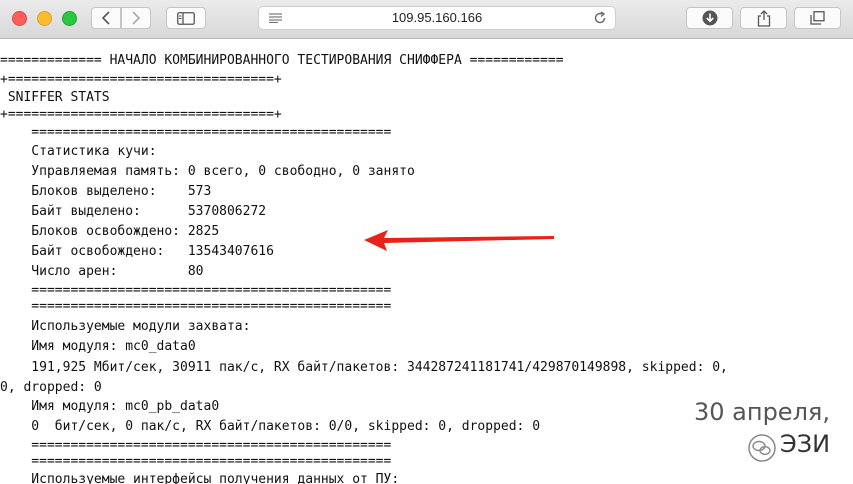 The image size is (853, 484). What do you see at coordinates (110, 231) in the screenshot?
I see `blocks-freed-line: Блоков освобождено: 2825` at bounding box center [110, 231].